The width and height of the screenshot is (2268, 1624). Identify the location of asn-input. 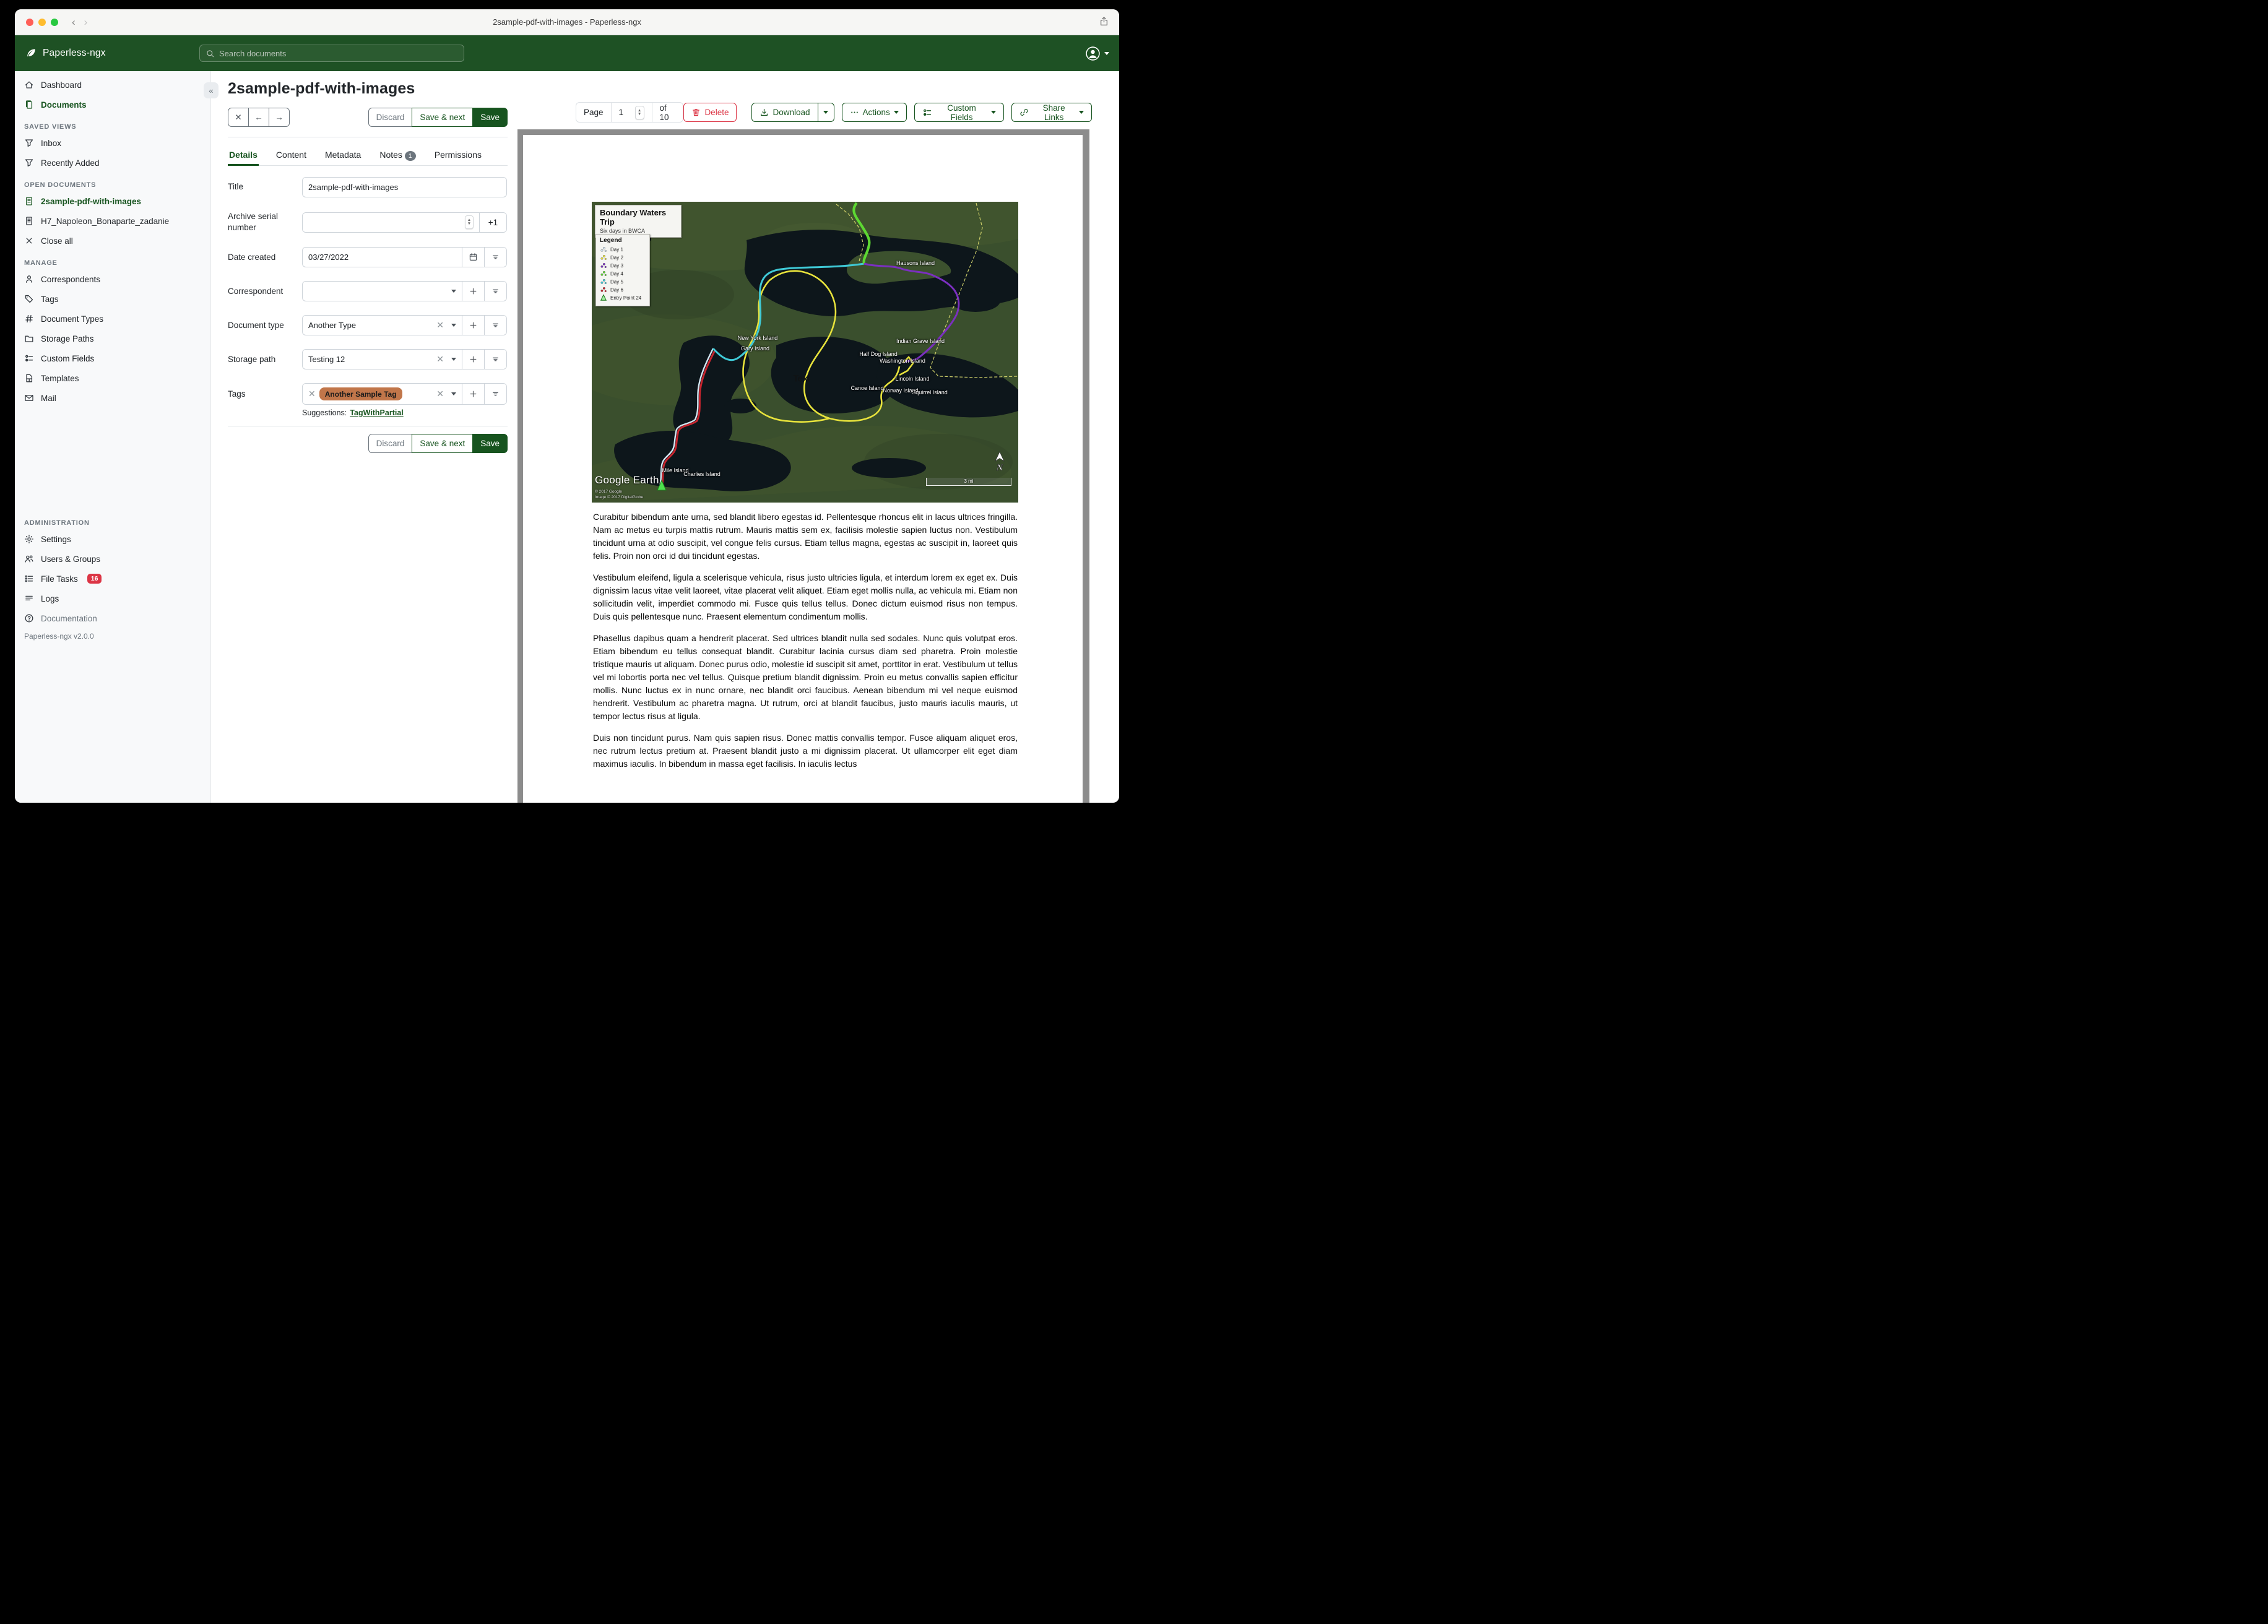
(384, 222).